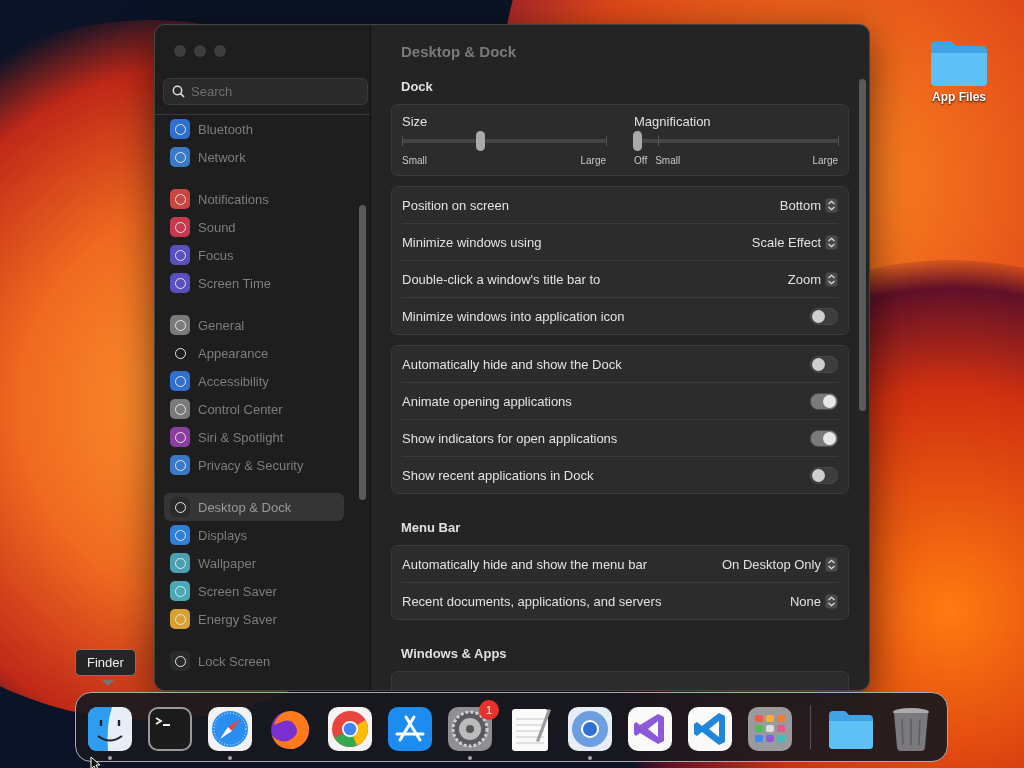  I want to click on ribbon-icon, so click(650, 728).